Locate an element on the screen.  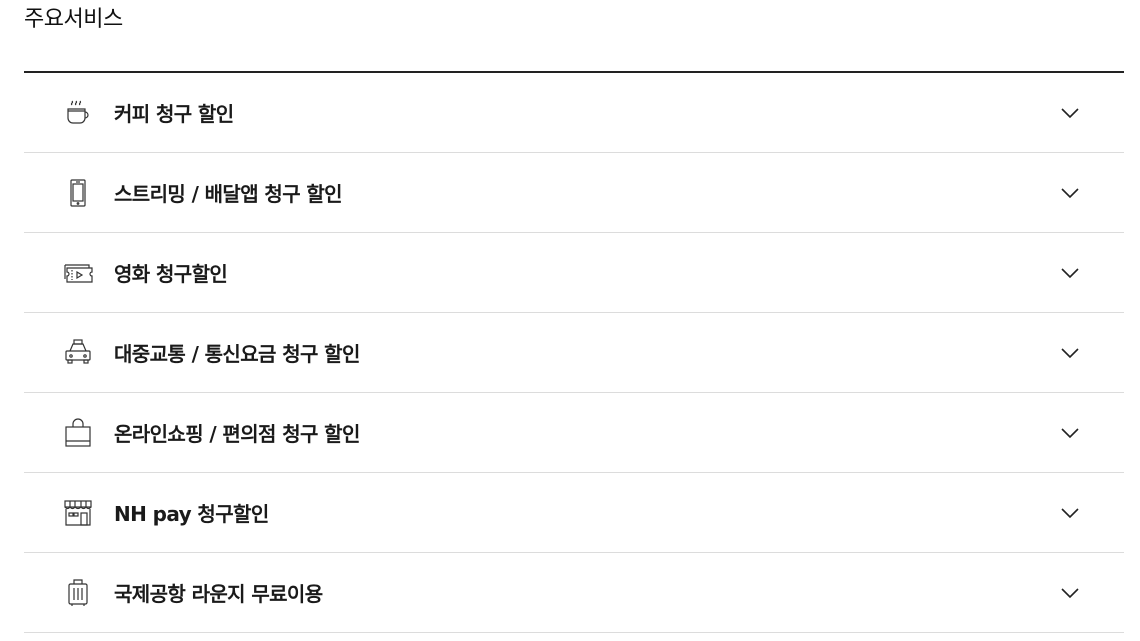
accordion-item-label: 온라인쇼핑 / 편의점 청구 할인 is located at coordinates (237, 434).